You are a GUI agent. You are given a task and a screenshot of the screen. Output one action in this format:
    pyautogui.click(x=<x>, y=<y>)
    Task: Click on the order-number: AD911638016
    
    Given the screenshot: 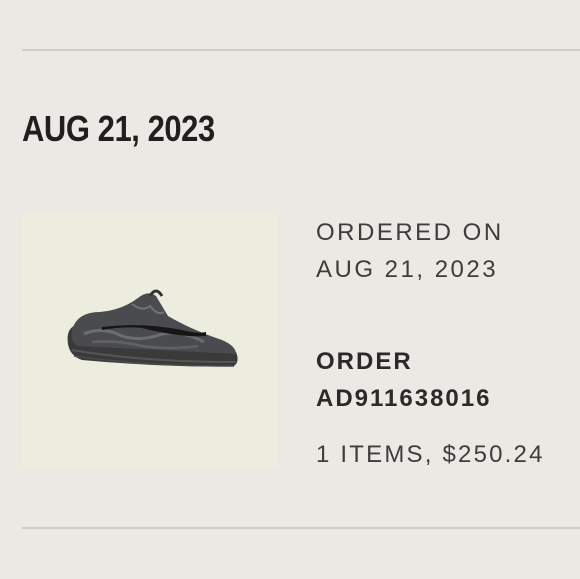 What is the action you would take?
    pyautogui.click(x=403, y=398)
    